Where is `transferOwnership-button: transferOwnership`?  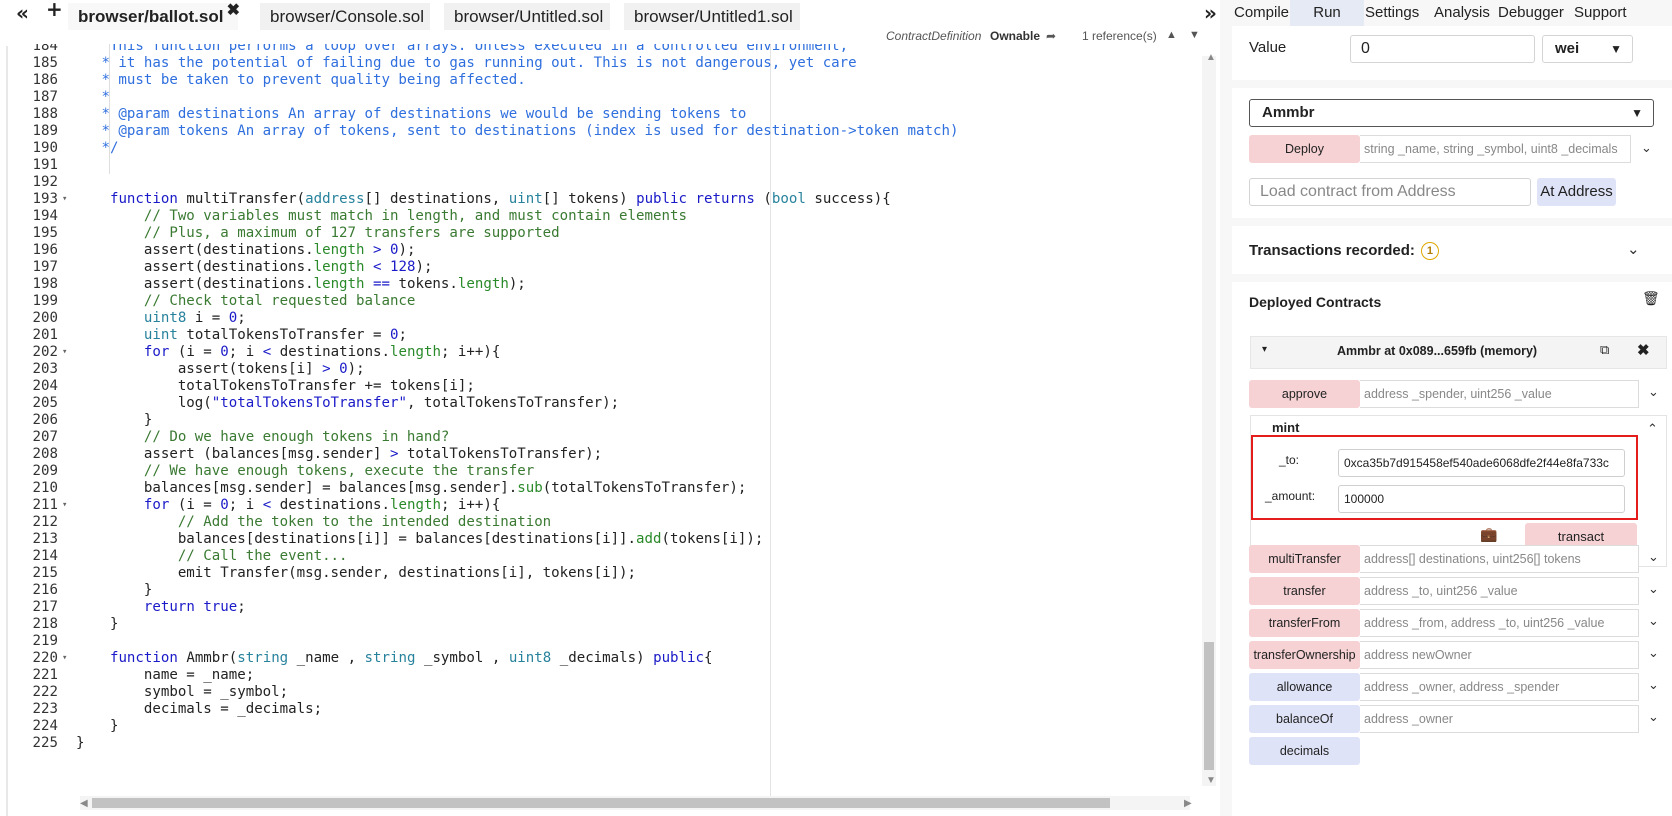 transferOwnership-button: transferOwnership is located at coordinates (1304, 655).